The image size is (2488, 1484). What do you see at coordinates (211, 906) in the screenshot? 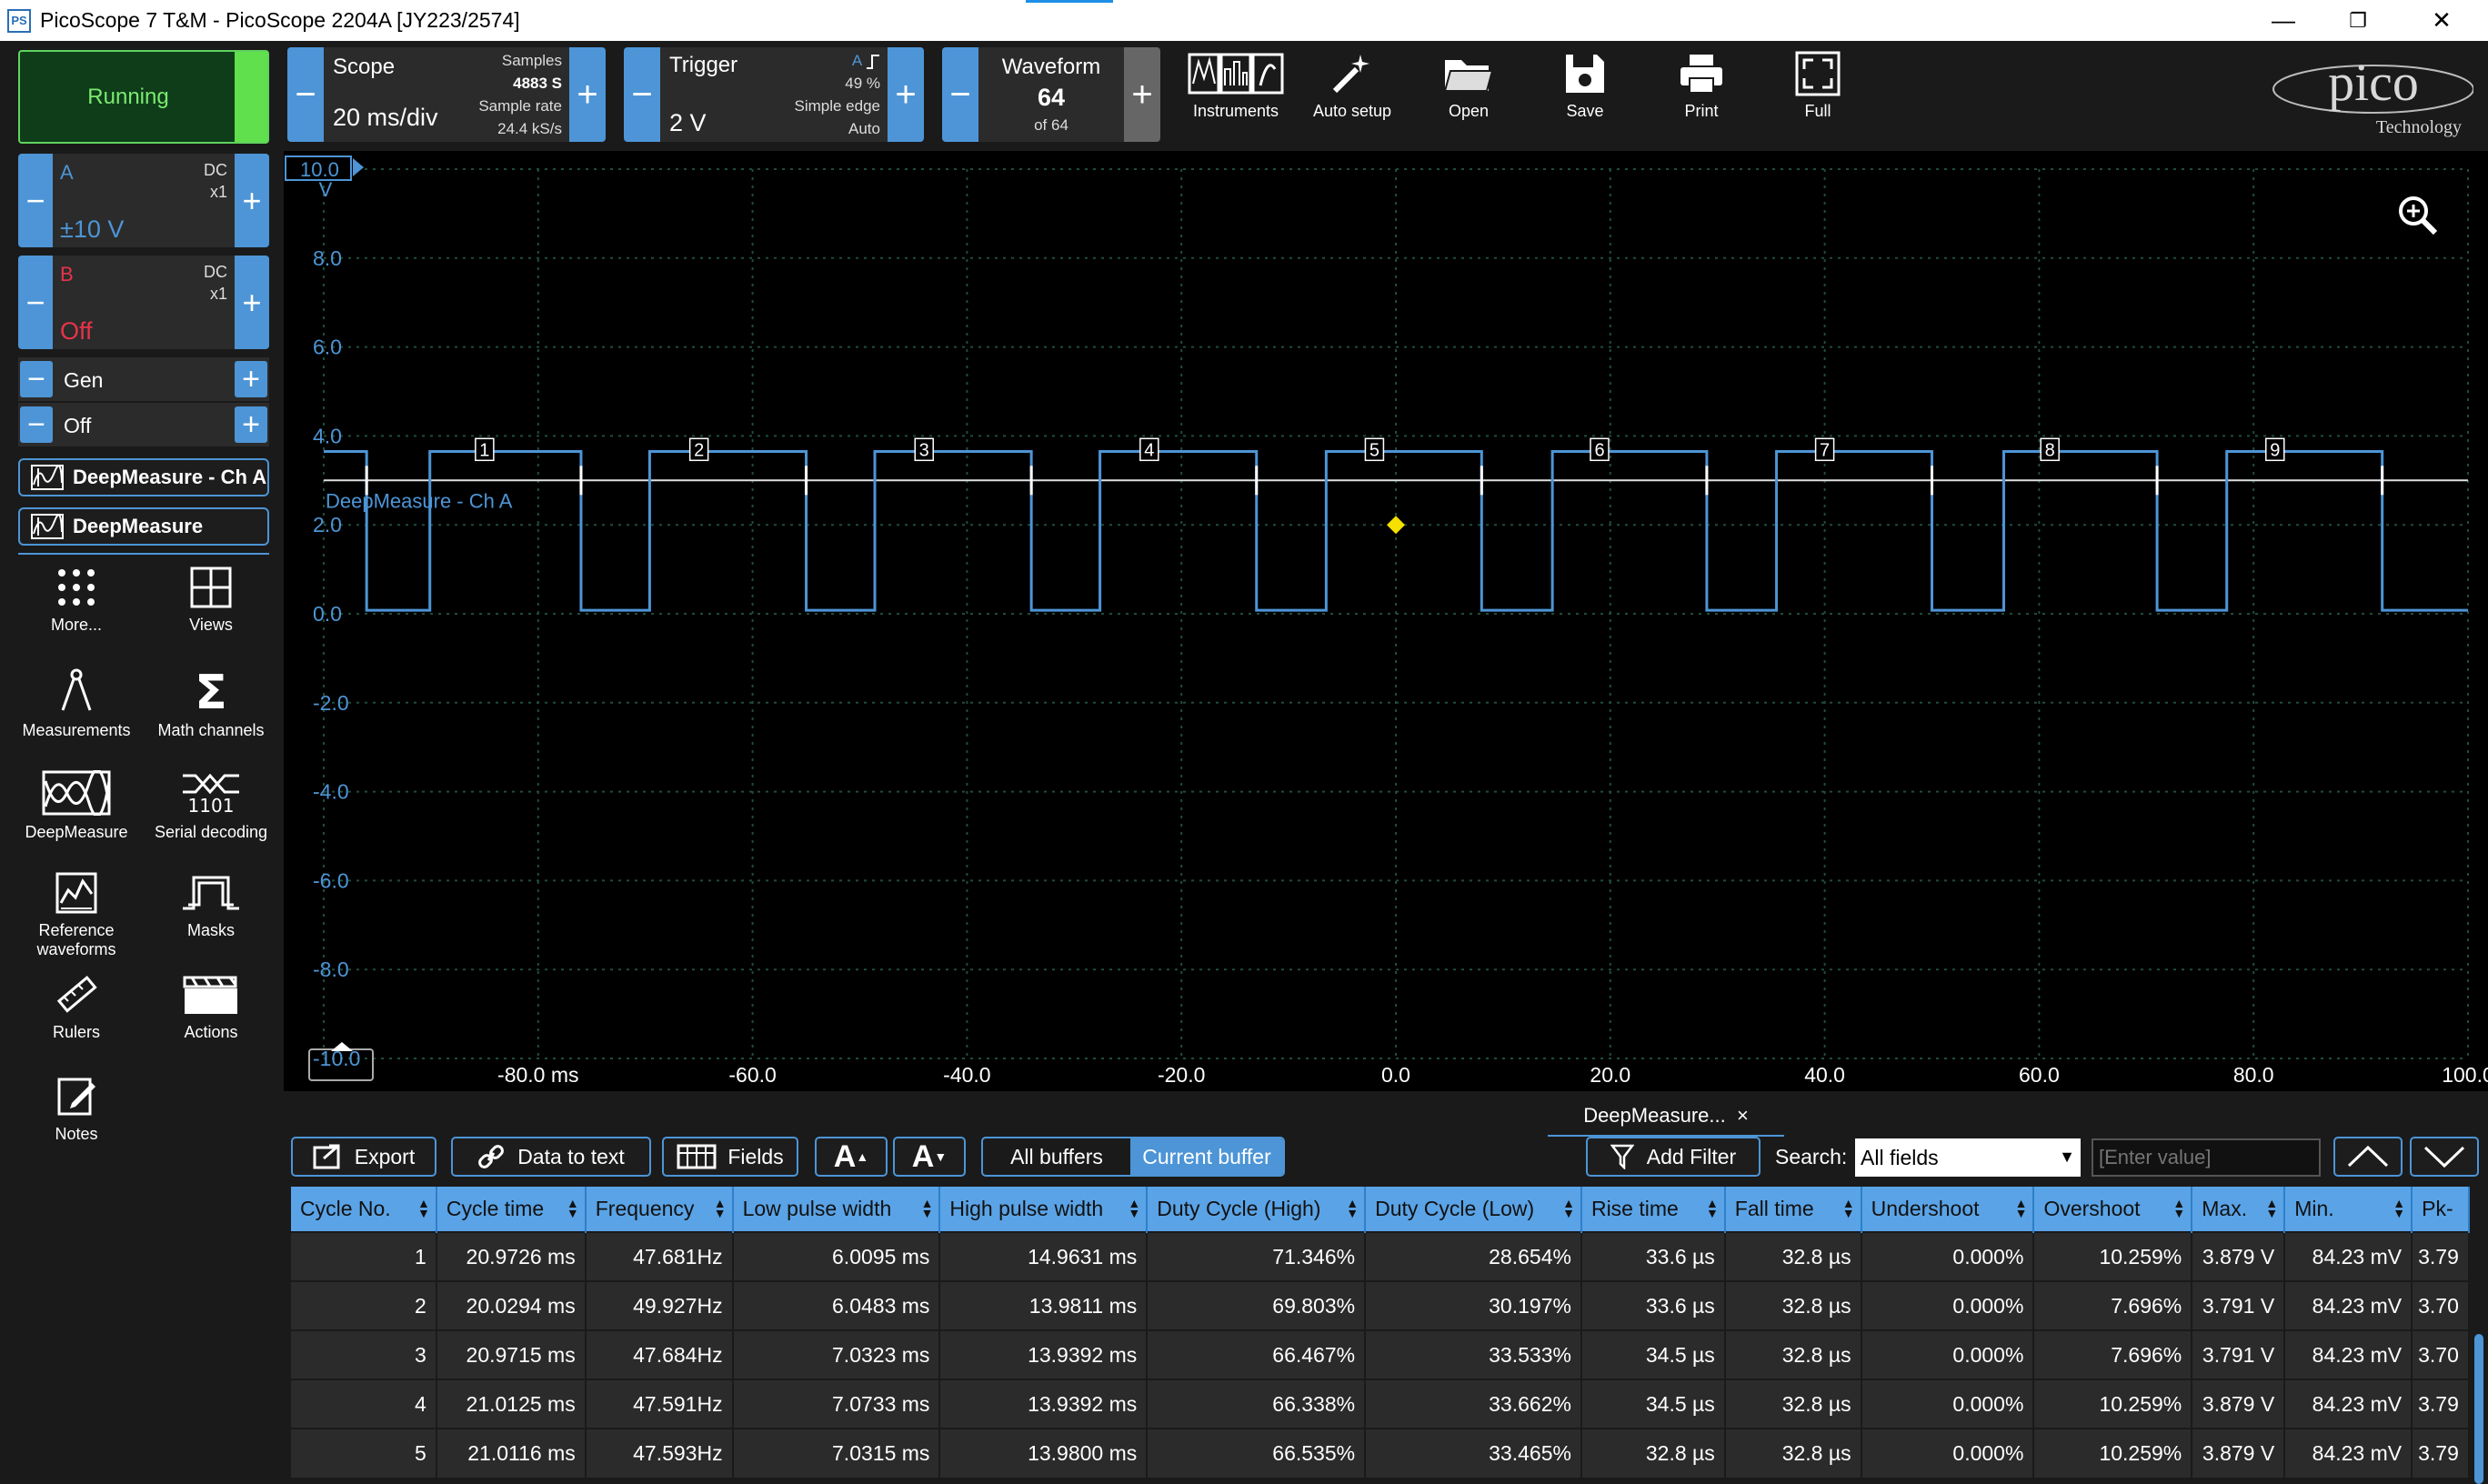
I see `tool-masks: Masks` at bounding box center [211, 906].